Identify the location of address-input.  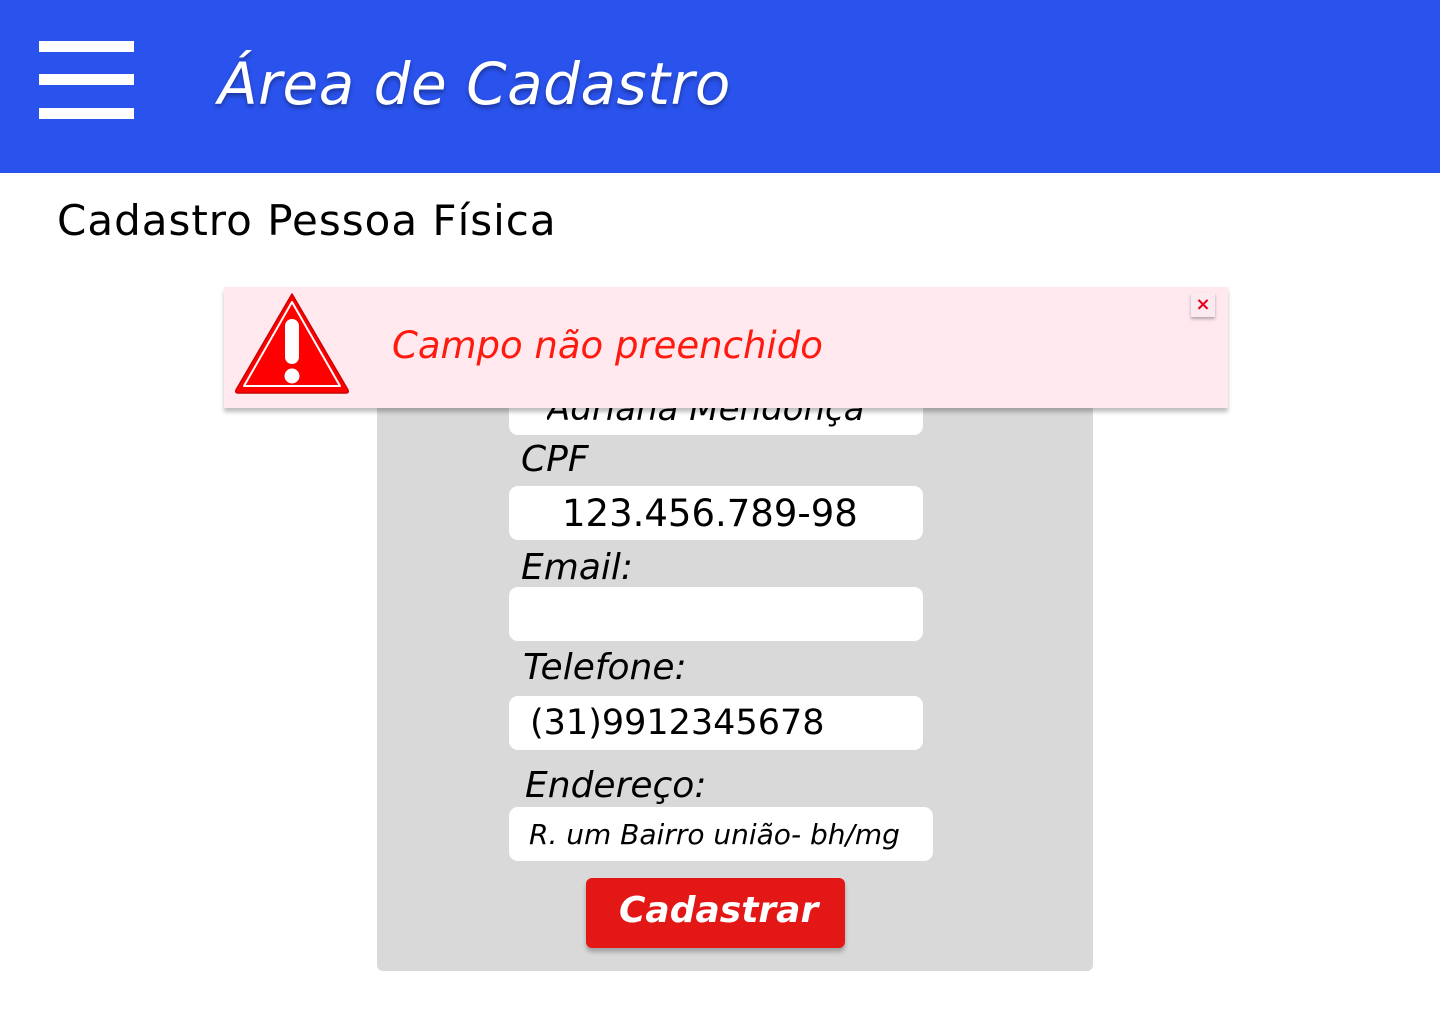
(721, 834).